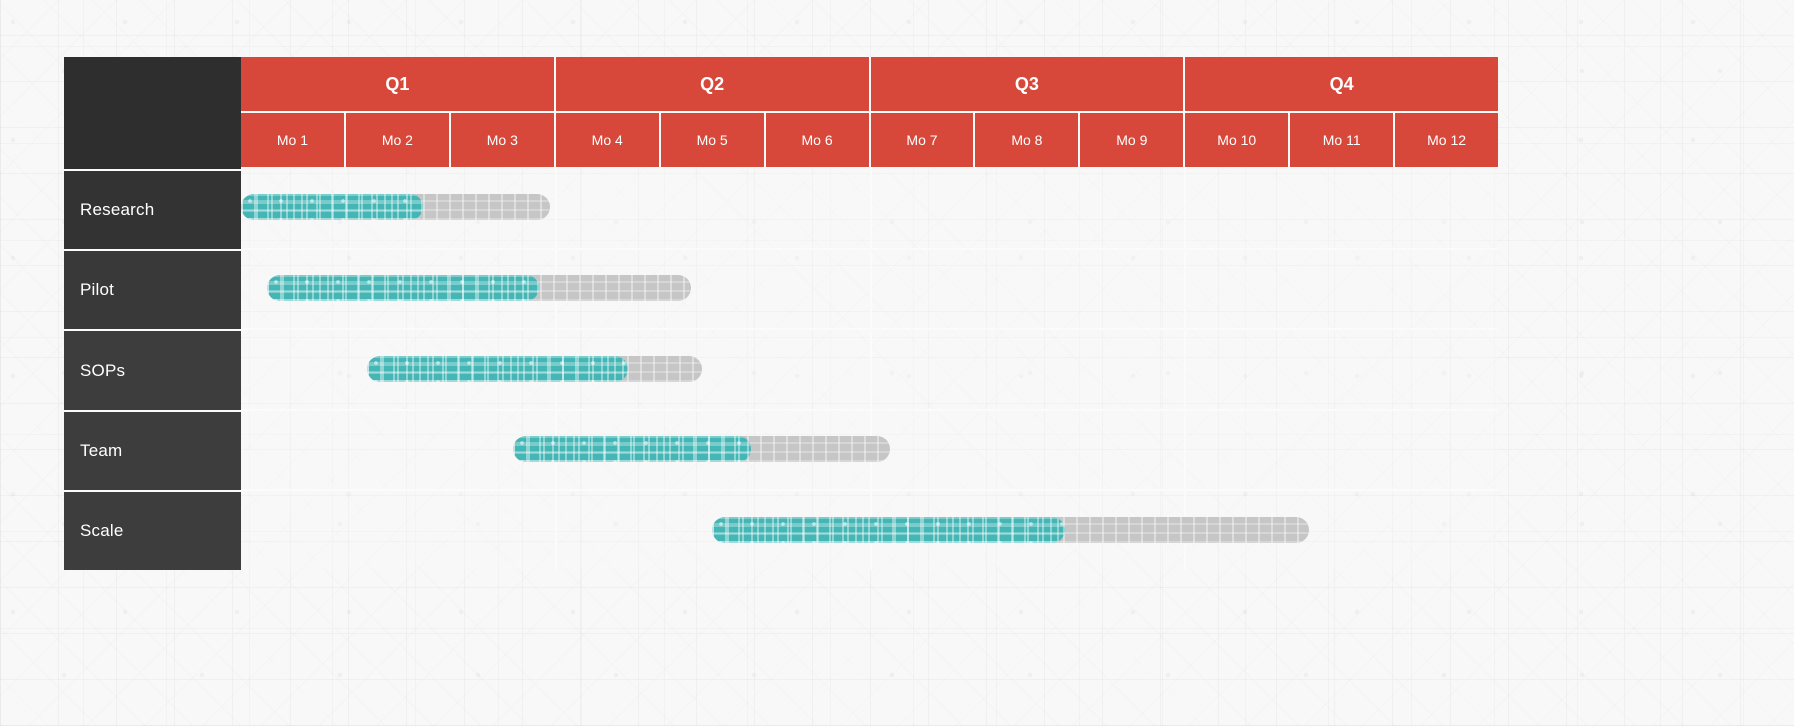  Describe the element at coordinates (103, 370) in the screenshot. I see `task-label-text: SOPs` at that location.